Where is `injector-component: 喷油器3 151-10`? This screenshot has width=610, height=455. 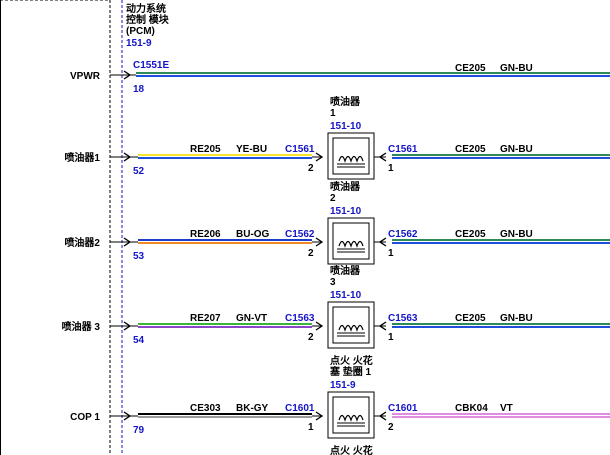 injector-component: 喷油器3 151-10 is located at coordinates (351, 306).